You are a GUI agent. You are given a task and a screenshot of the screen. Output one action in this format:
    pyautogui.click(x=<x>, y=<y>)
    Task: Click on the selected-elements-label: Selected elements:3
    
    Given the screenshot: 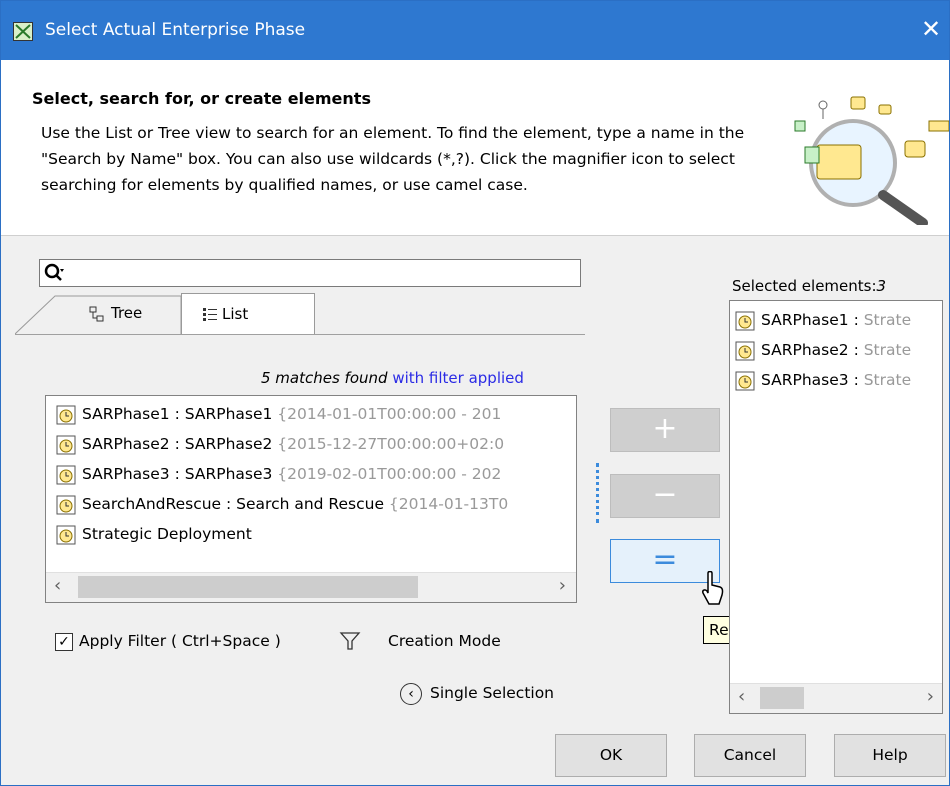 What is the action you would take?
    pyautogui.click(x=809, y=286)
    